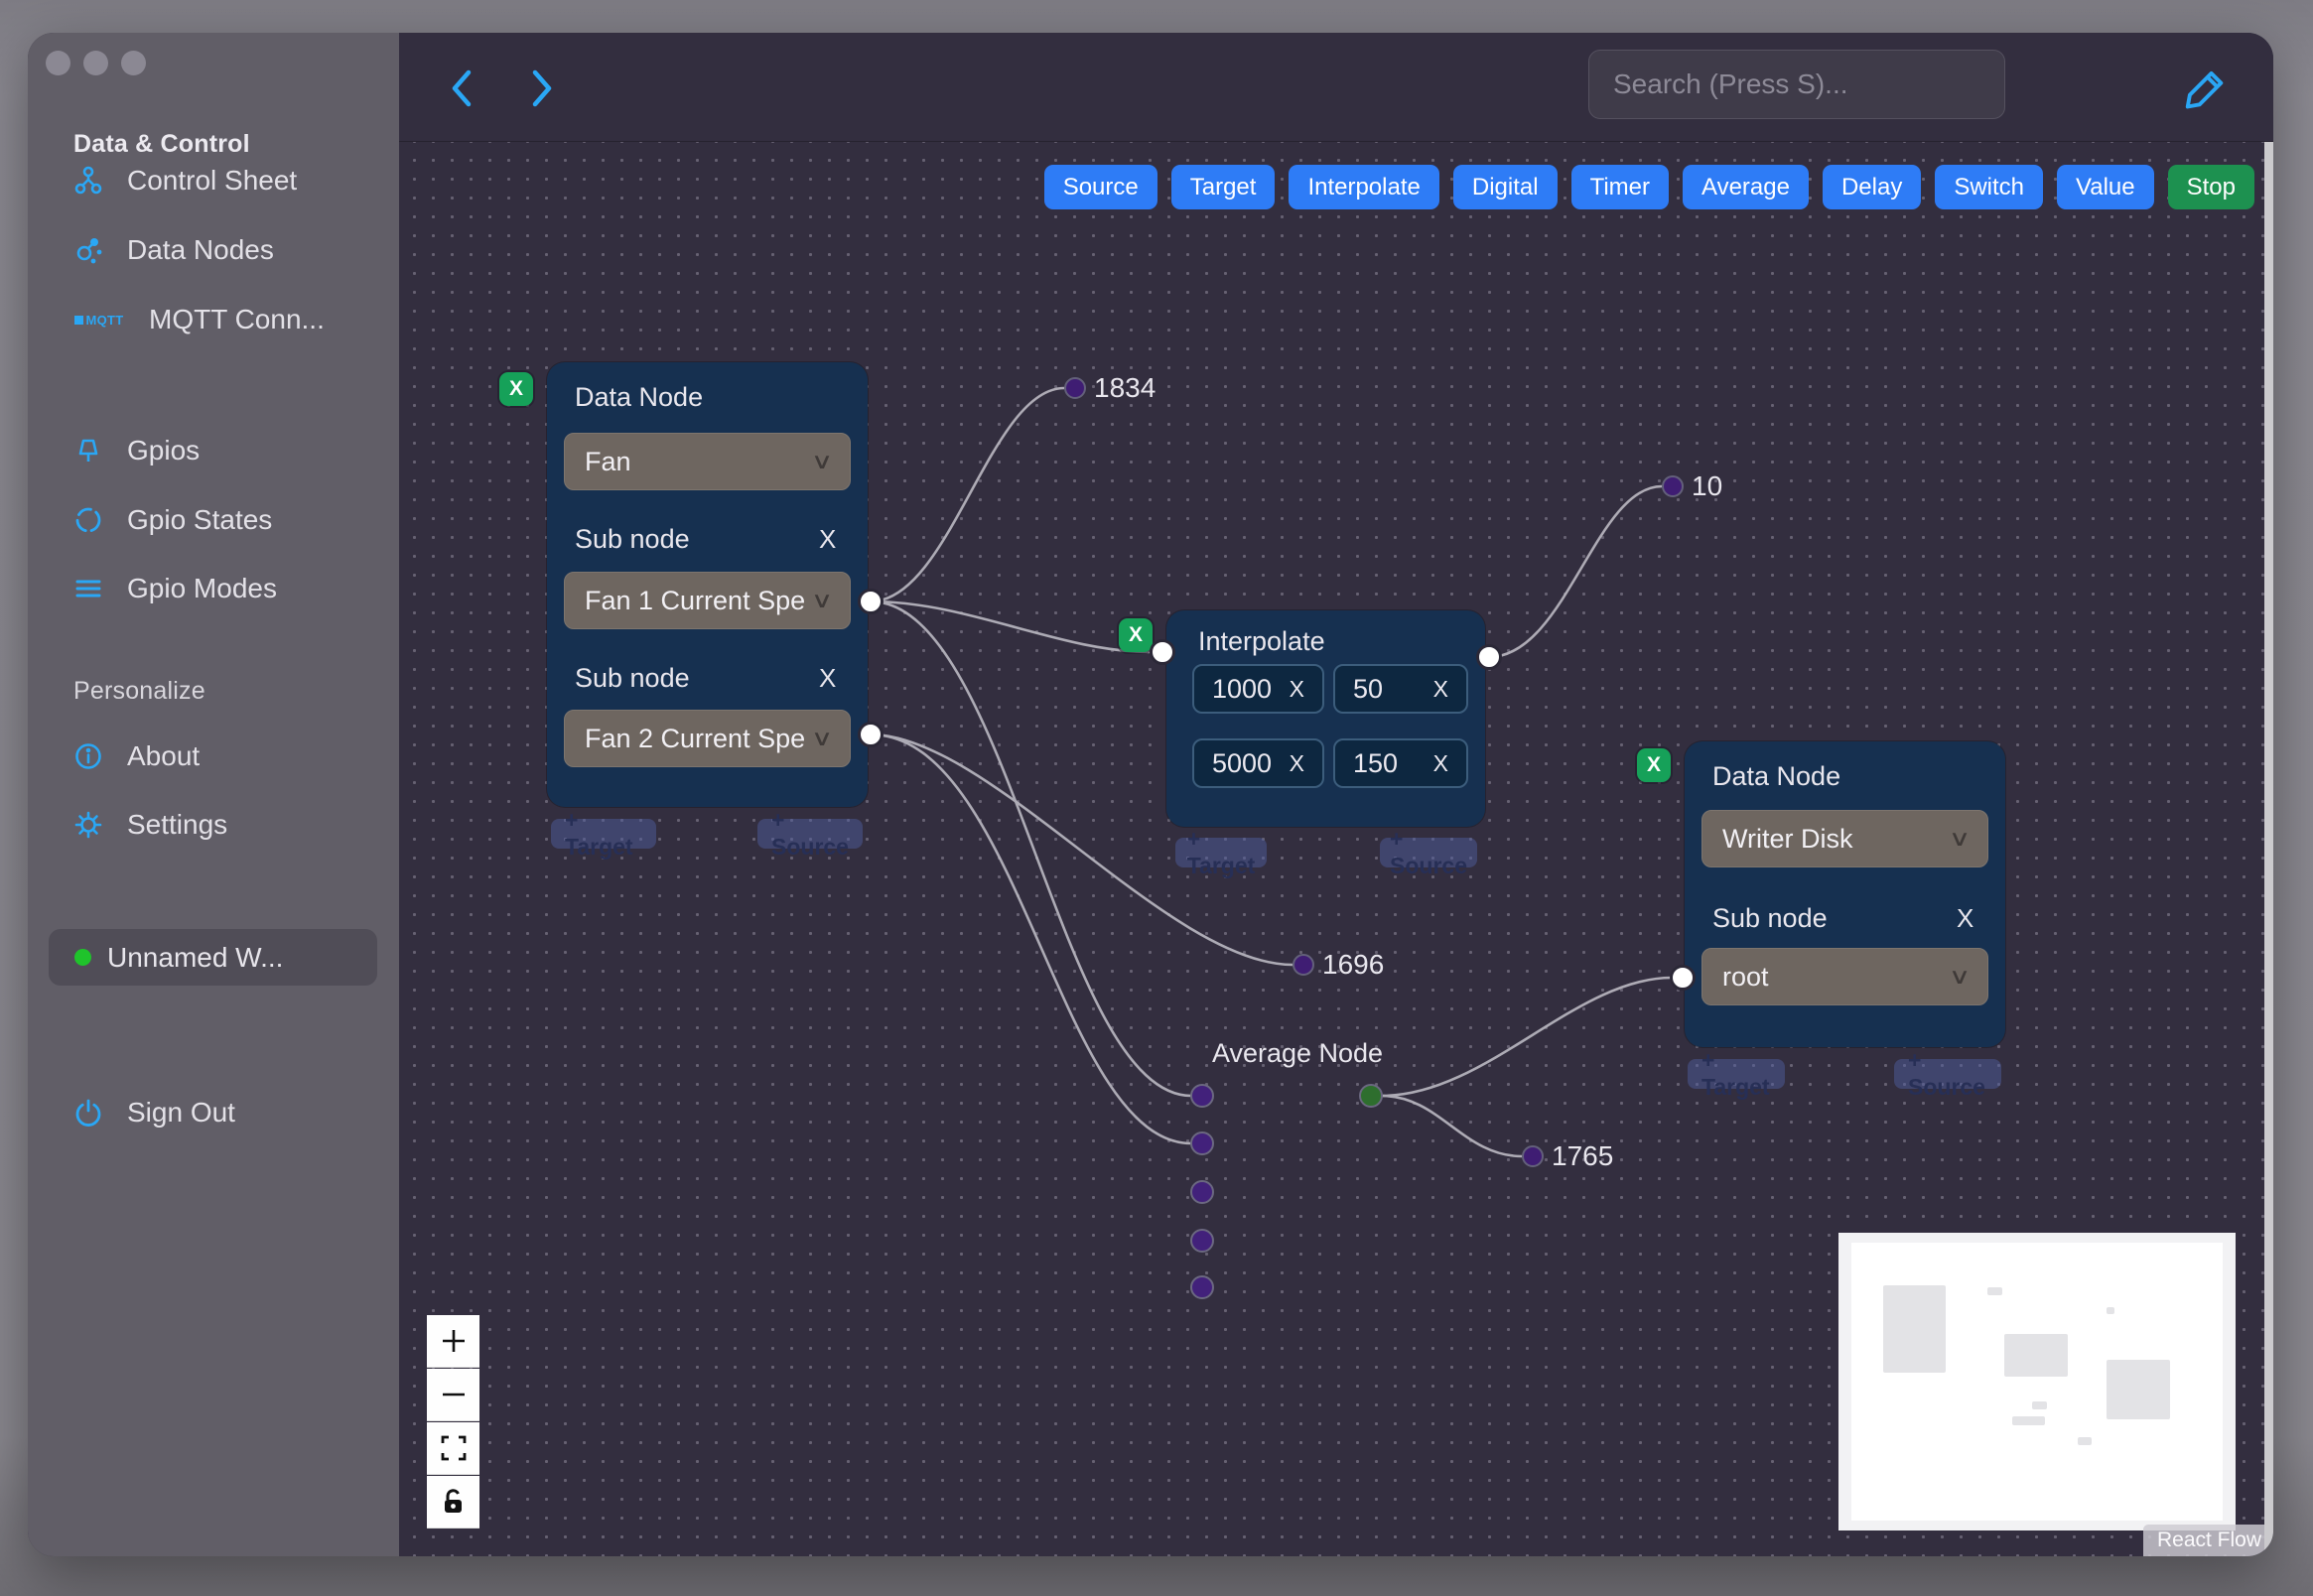  I want to click on info-icon, so click(88, 756).